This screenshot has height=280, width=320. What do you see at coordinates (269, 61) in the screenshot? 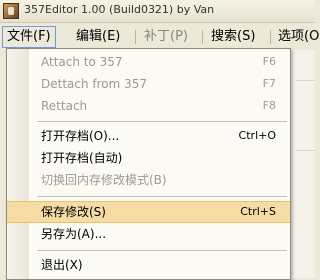
I see `menu-item-shortcut: F6` at bounding box center [269, 61].